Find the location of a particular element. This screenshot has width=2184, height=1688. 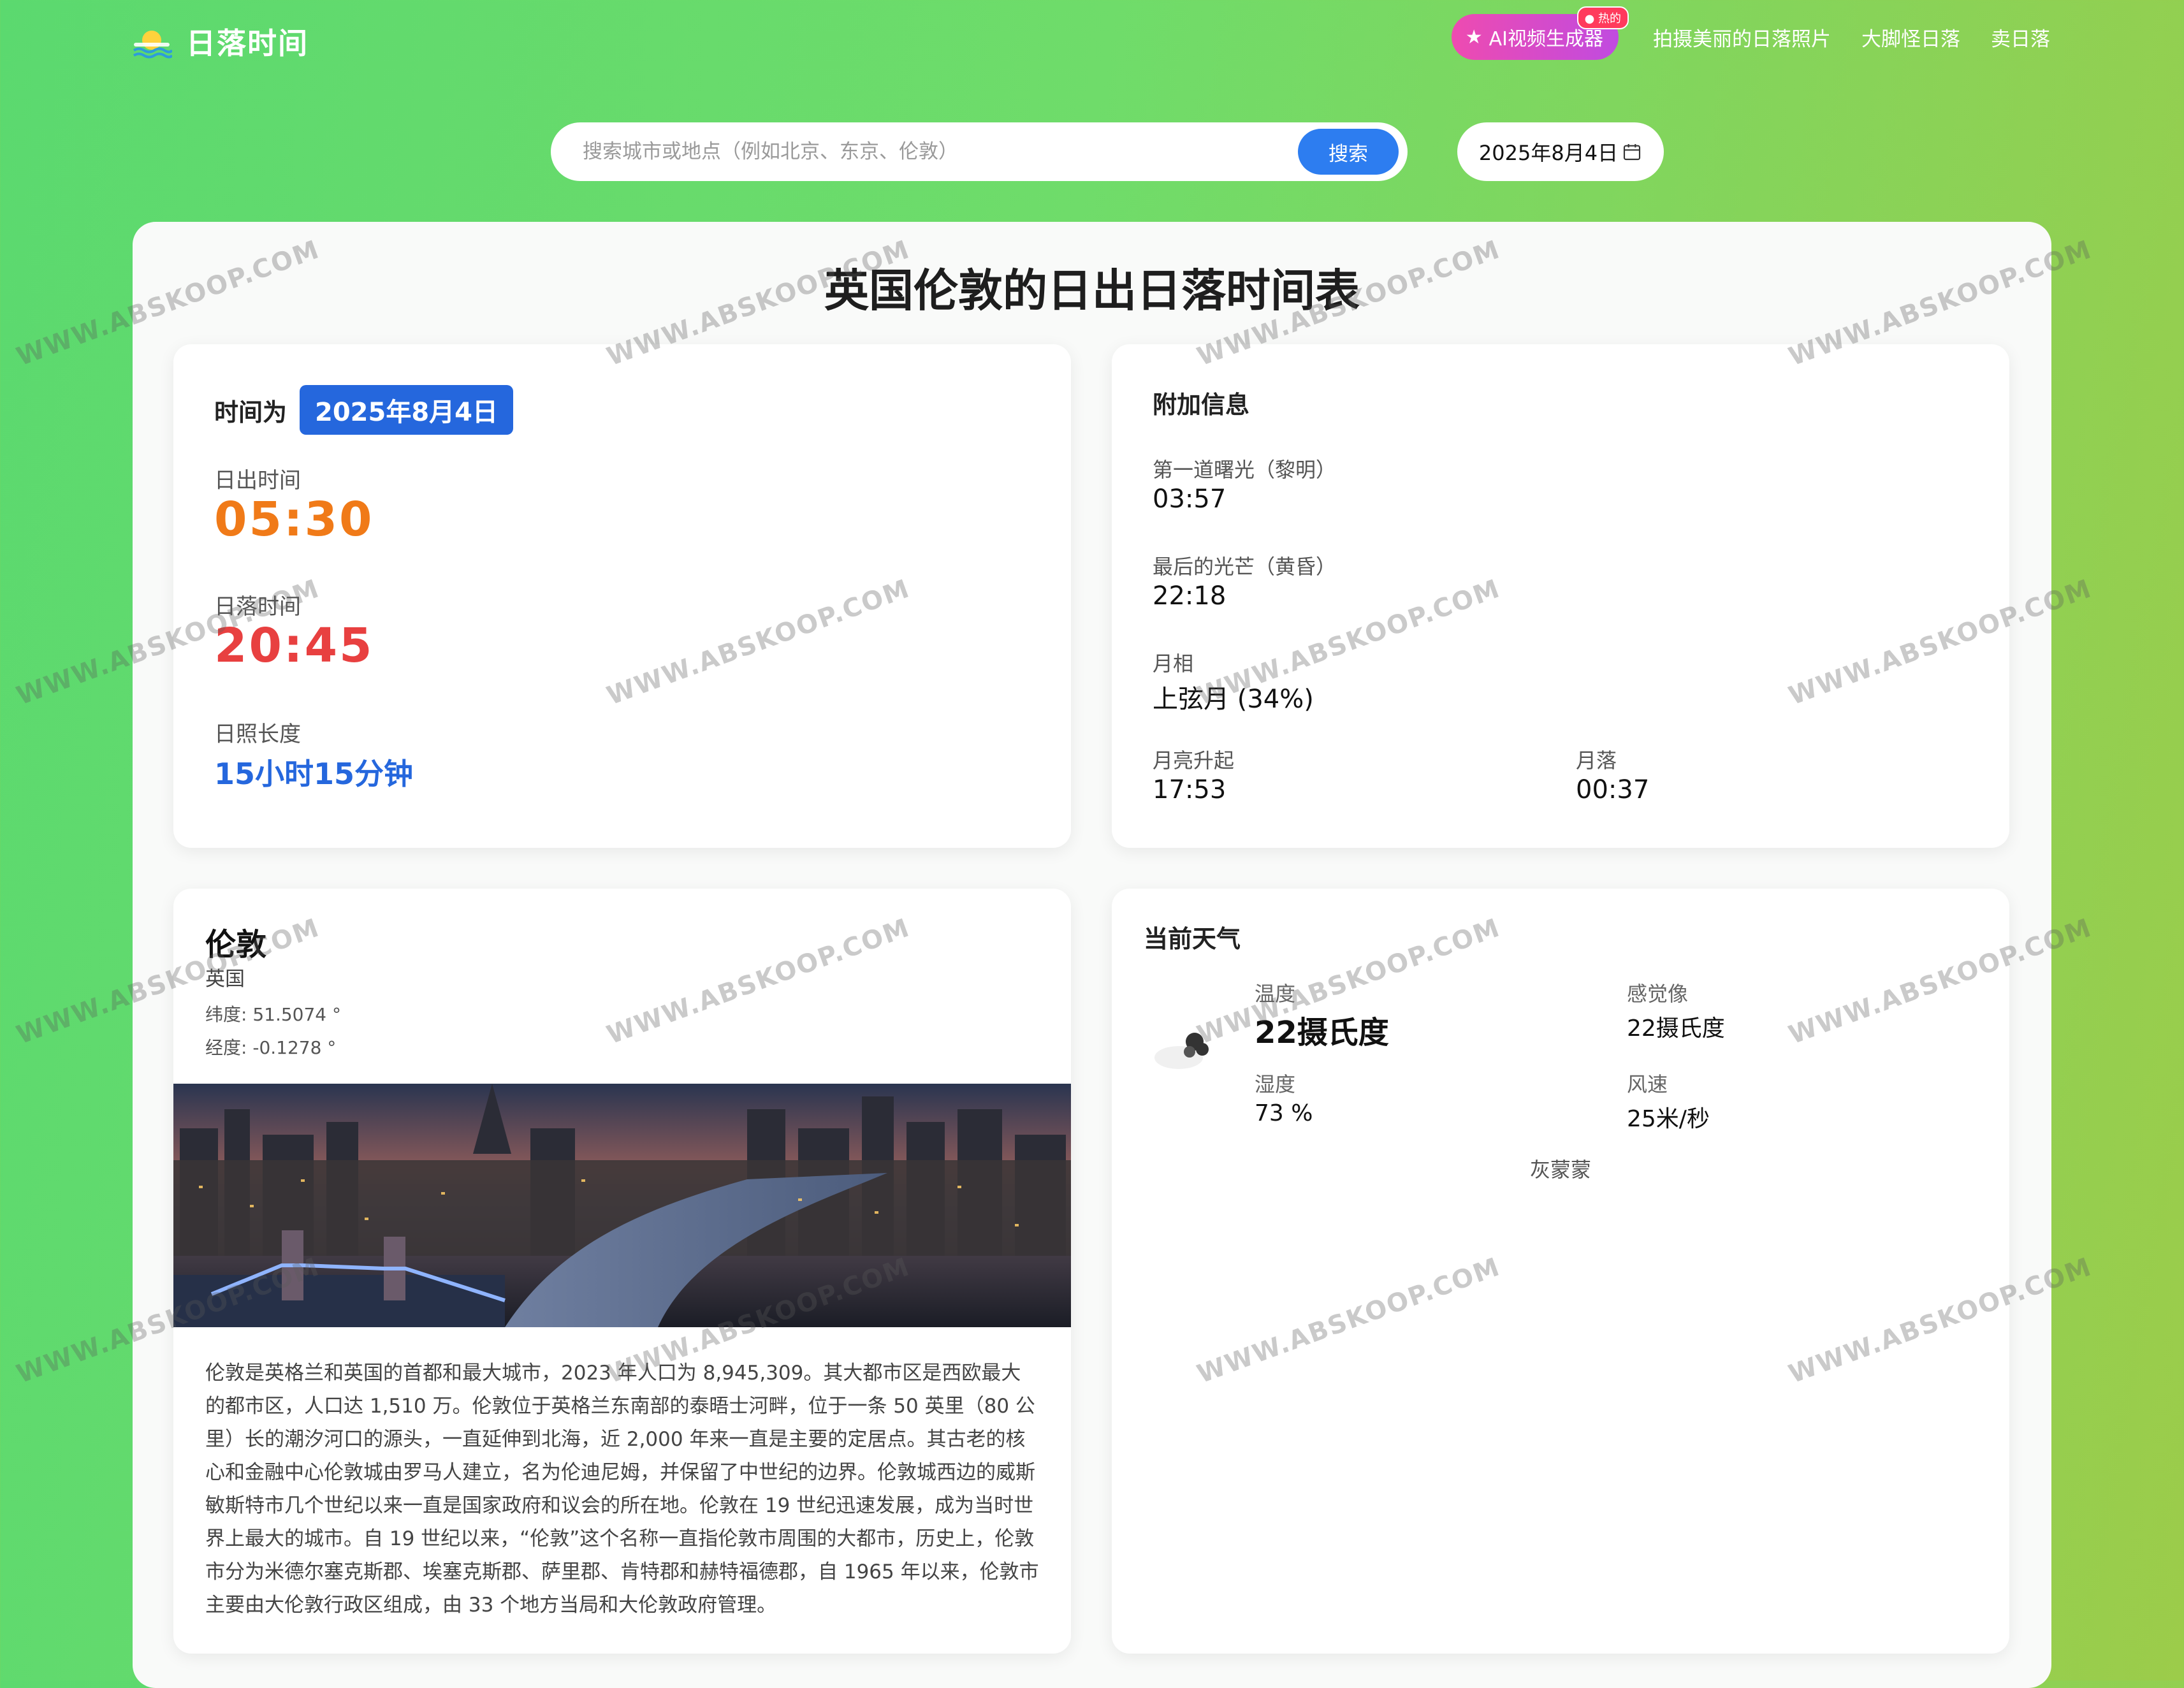

dawn-label: 第一道曙光（黎明） is located at coordinates (1245, 470).